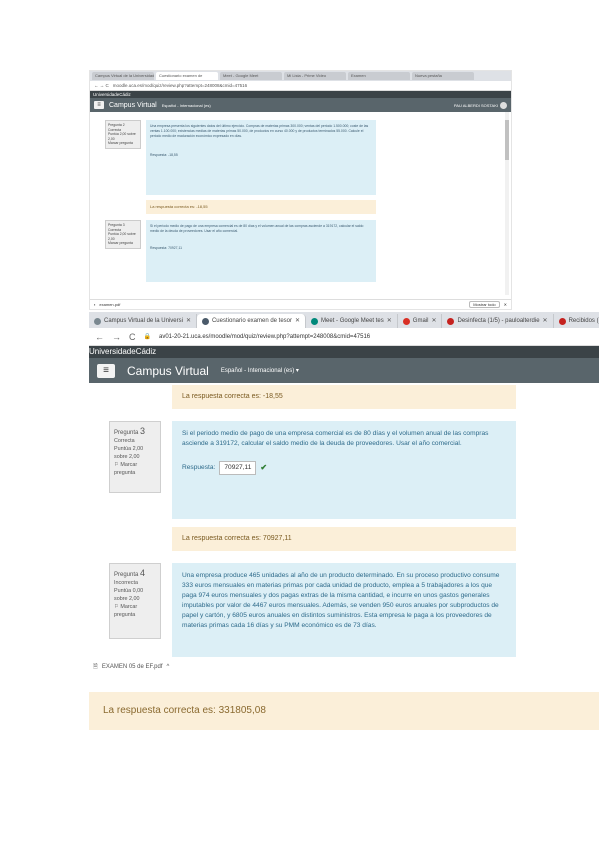 The image size is (599, 848). Describe the element at coordinates (505, 304) in the screenshot. I see `close-icon: ✕` at that location.